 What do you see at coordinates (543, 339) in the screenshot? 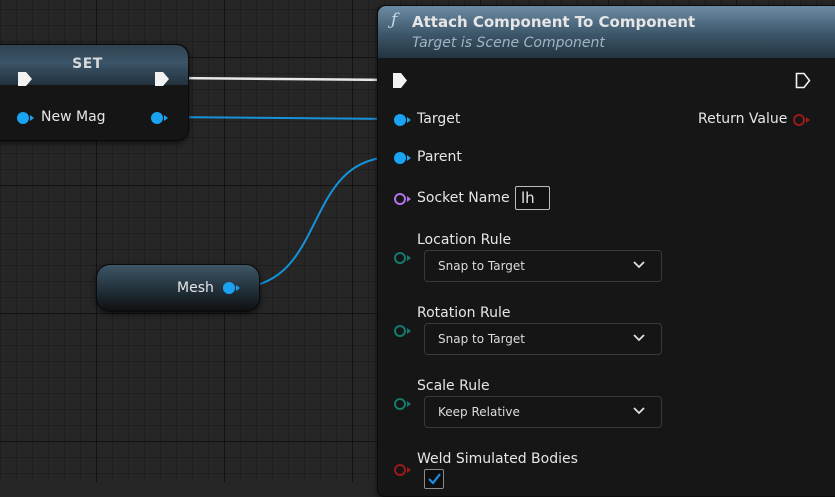
I see `rotation-rule-dropdown: Snap to Target` at bounding box center [543, 339].